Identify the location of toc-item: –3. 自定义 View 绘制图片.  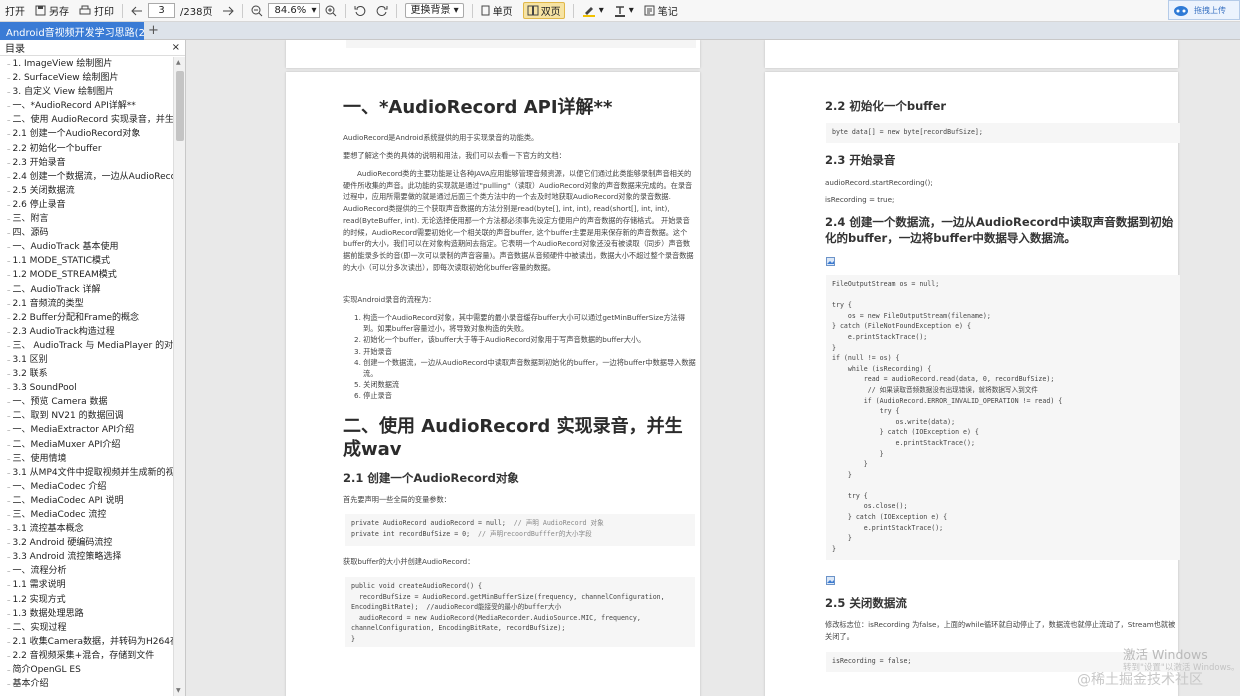
(86, 92).